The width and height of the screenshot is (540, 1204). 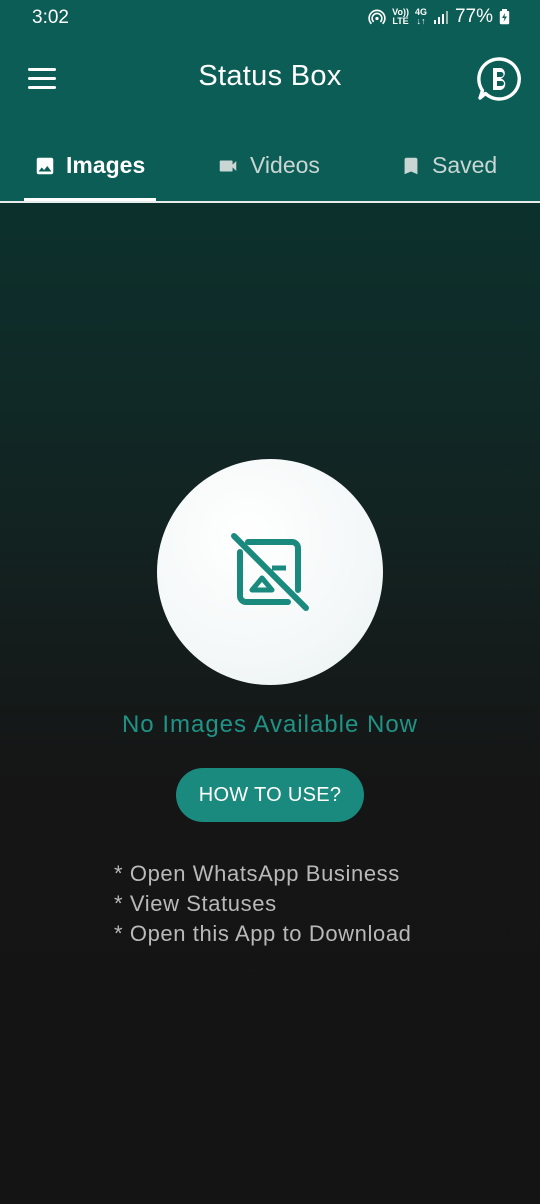 I want to click on video-camera-icon, so click(x=228, y=166).